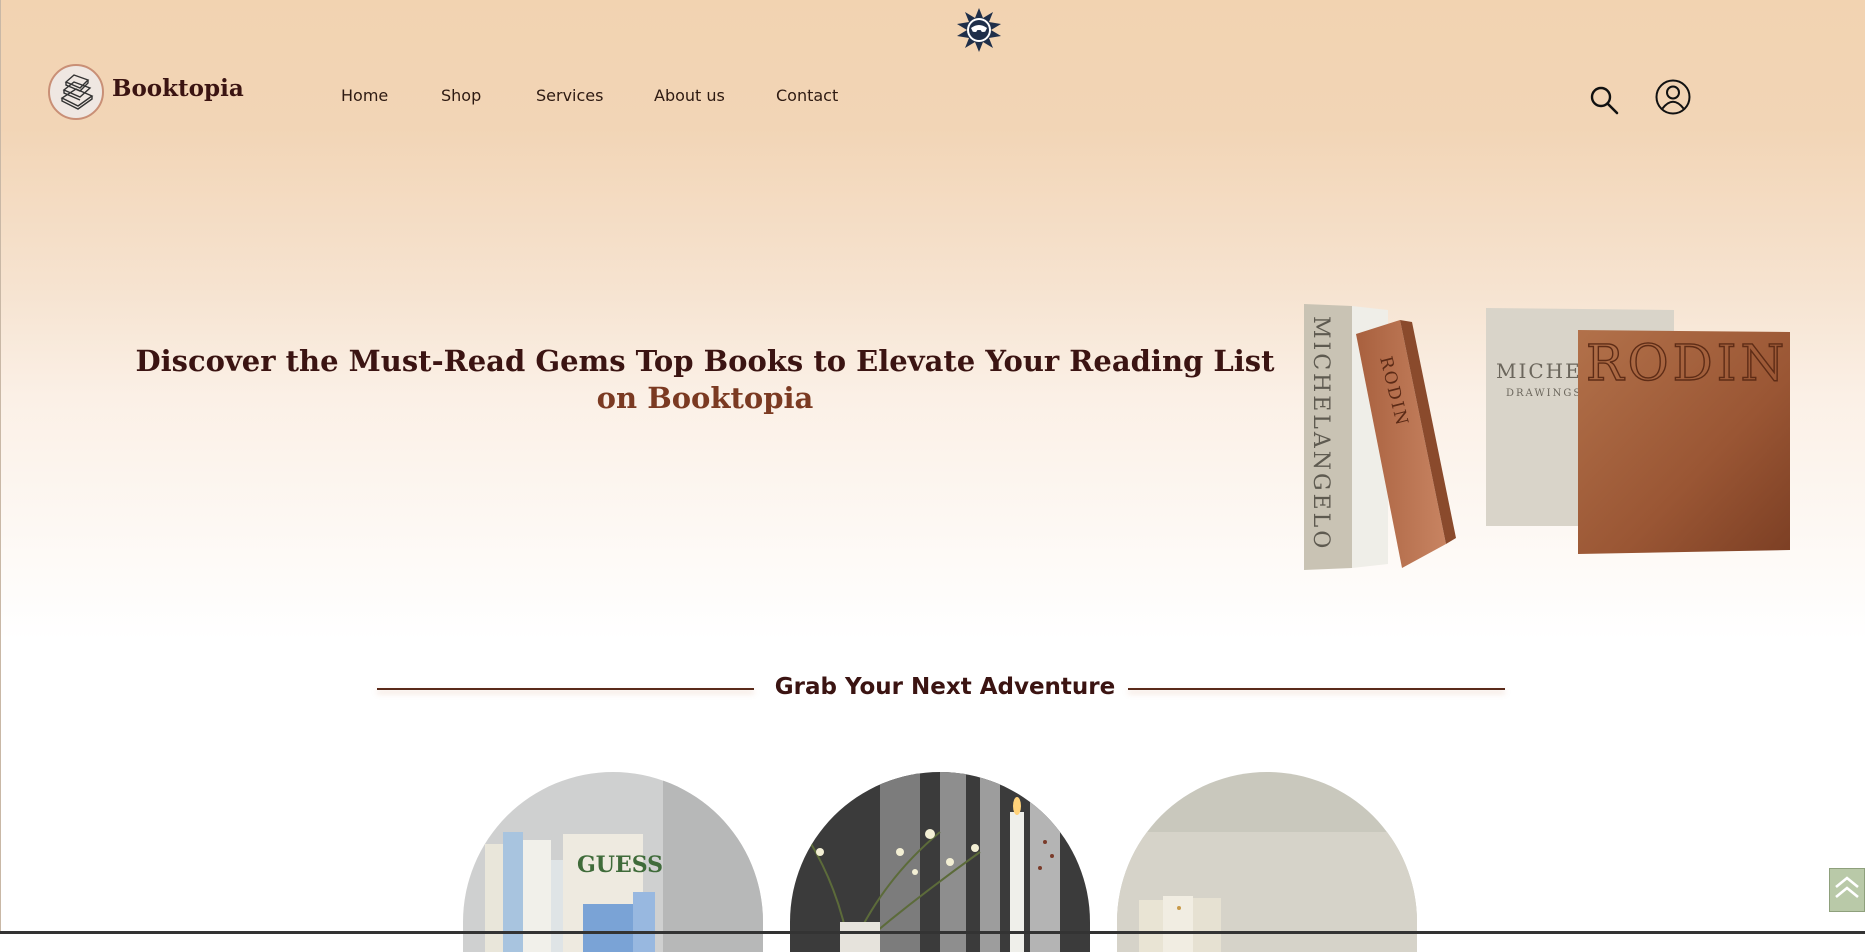 The image size is (1865, 952). Describe the element at coordinates (705, 398) in the screenshot. I see `hero-headline-accent: on Booktopia` at that location.